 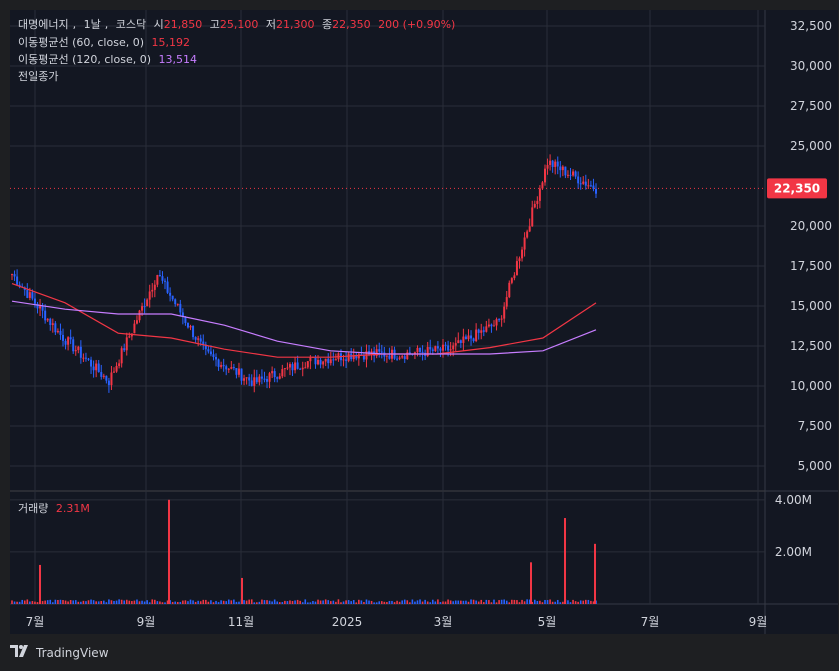 I want to click on ma120-legend: 이동평균선 (120, close, 0) 13,514, so click(x=109, y=60).